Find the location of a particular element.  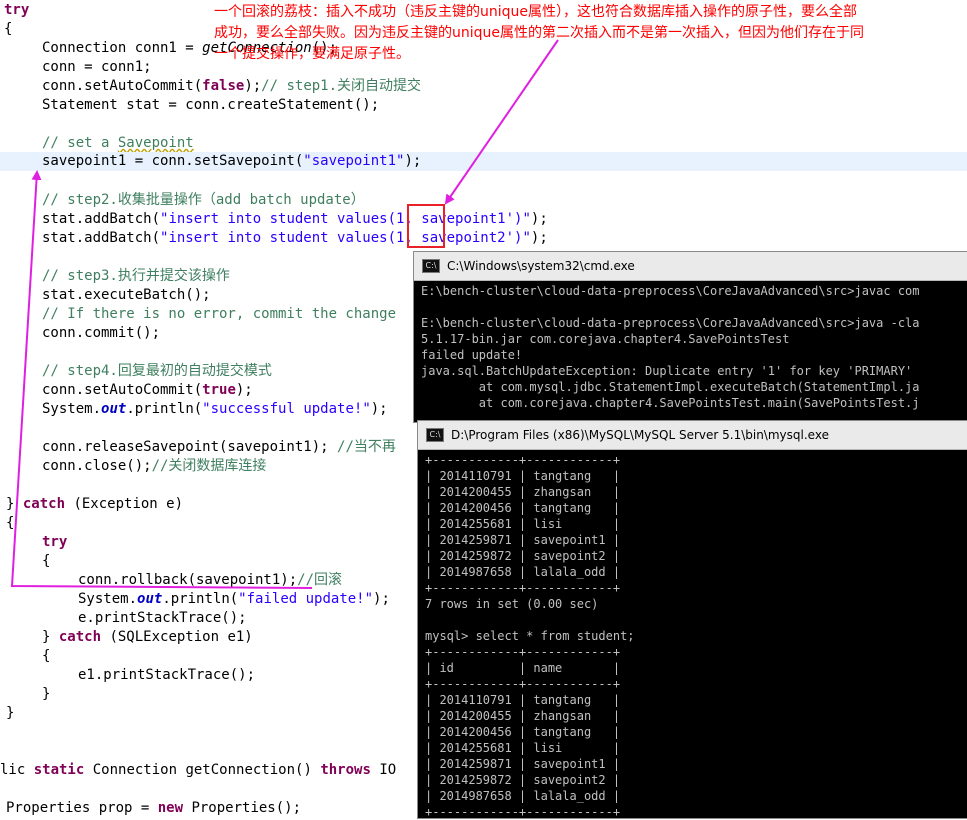

console-line: | id | name | is located at coordinates (523, 668).